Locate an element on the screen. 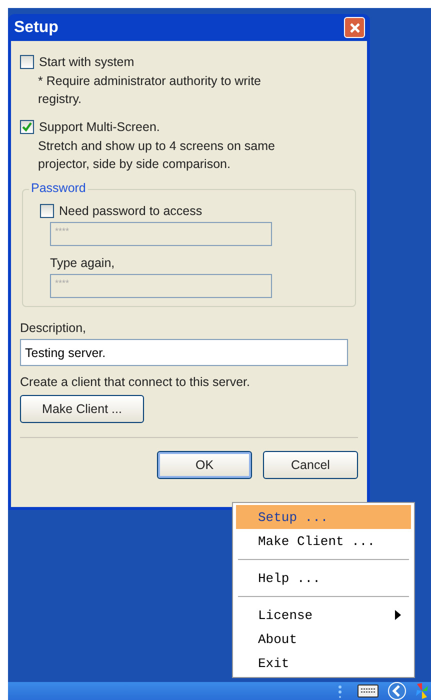 This screenshot has width=431, height=700. color-pinwheel-icon is located at coordinates (422, 691).